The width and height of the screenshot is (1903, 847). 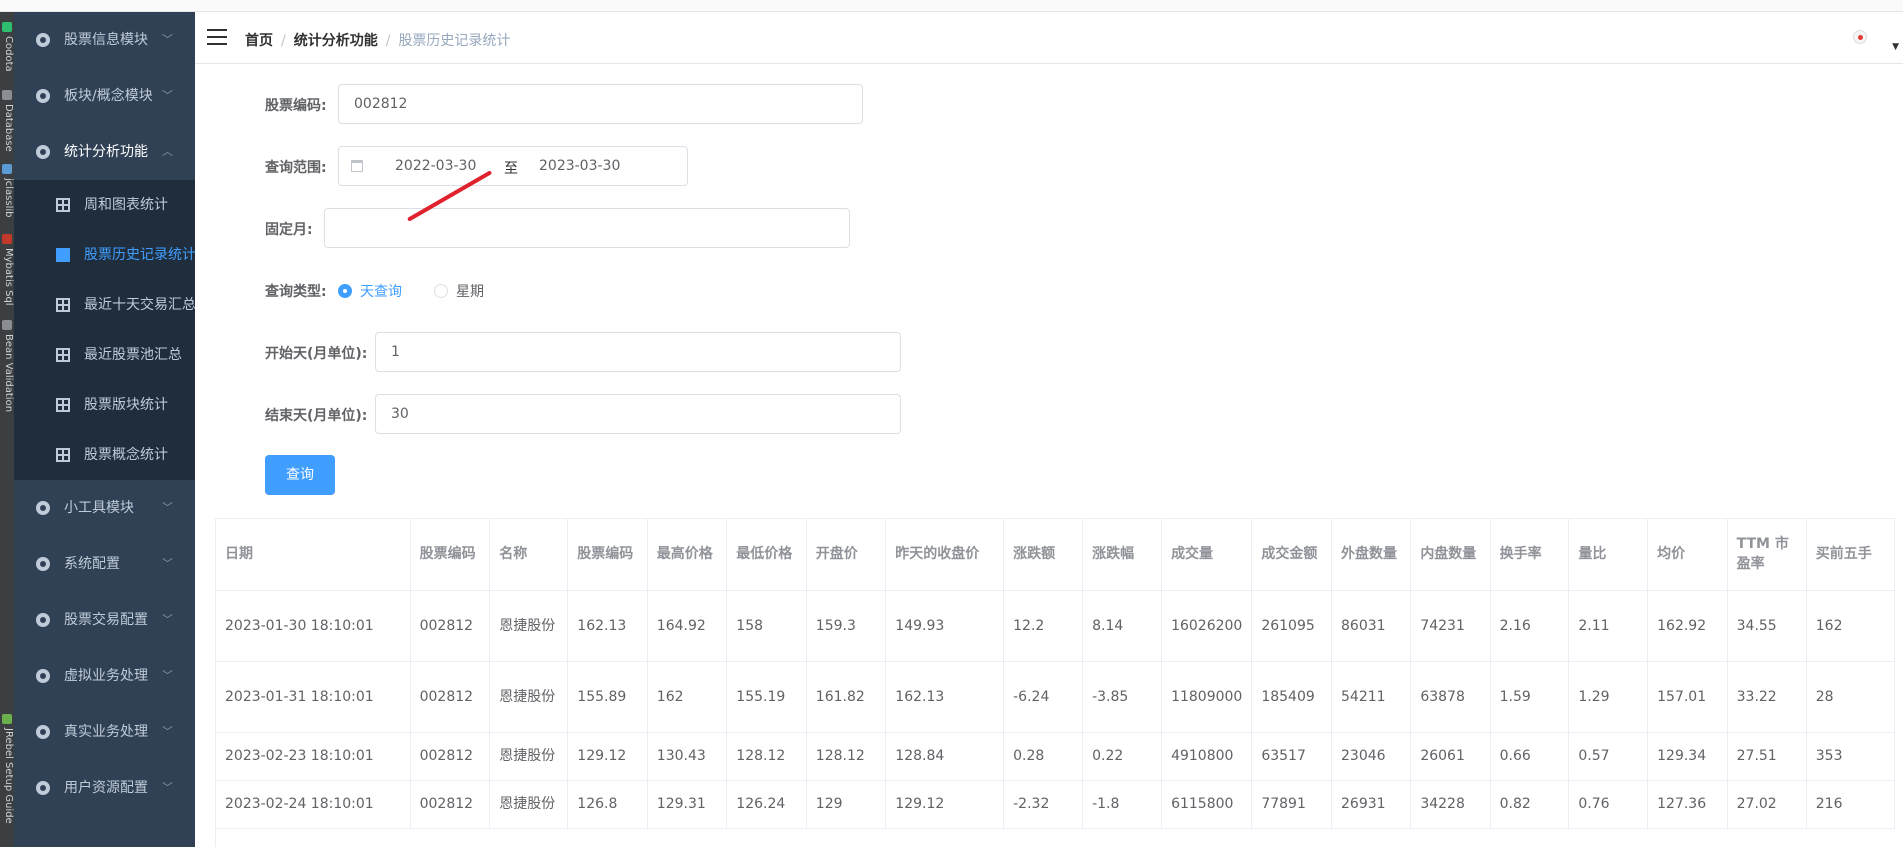 What do you see at coordinates (1860, 37) in the screenshot?
I see `avatar` at bounding box center [1860, 37].